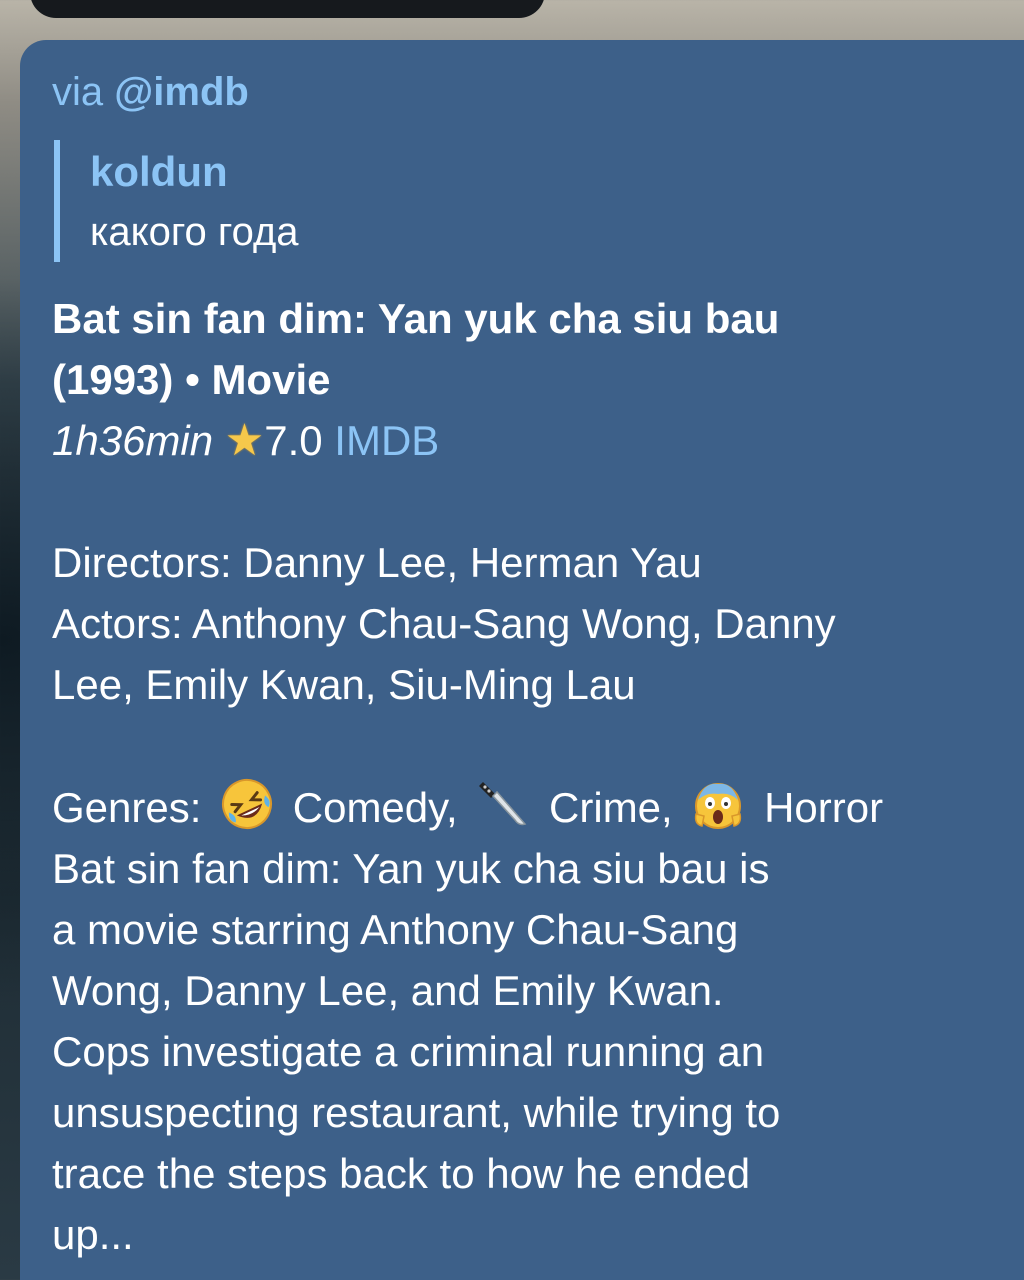 This screenshot has width=1024, height=1280. What do you see at coordinates (503, 804) in the screenshot?
I see `knife-emoji-icon` at bounding box center [503, 804].